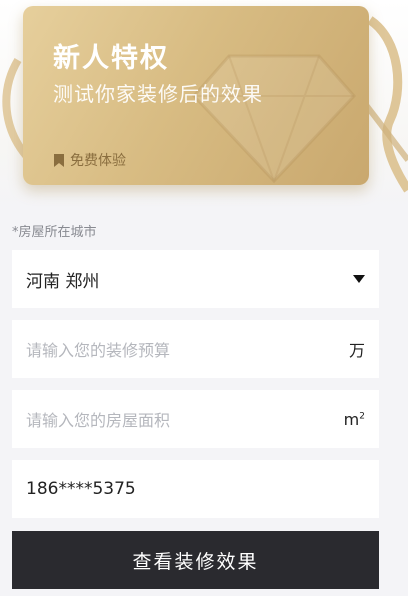 This screenshot has height=596, width=408. I want to click on diamond-watermark-icon, so click(274, 119).